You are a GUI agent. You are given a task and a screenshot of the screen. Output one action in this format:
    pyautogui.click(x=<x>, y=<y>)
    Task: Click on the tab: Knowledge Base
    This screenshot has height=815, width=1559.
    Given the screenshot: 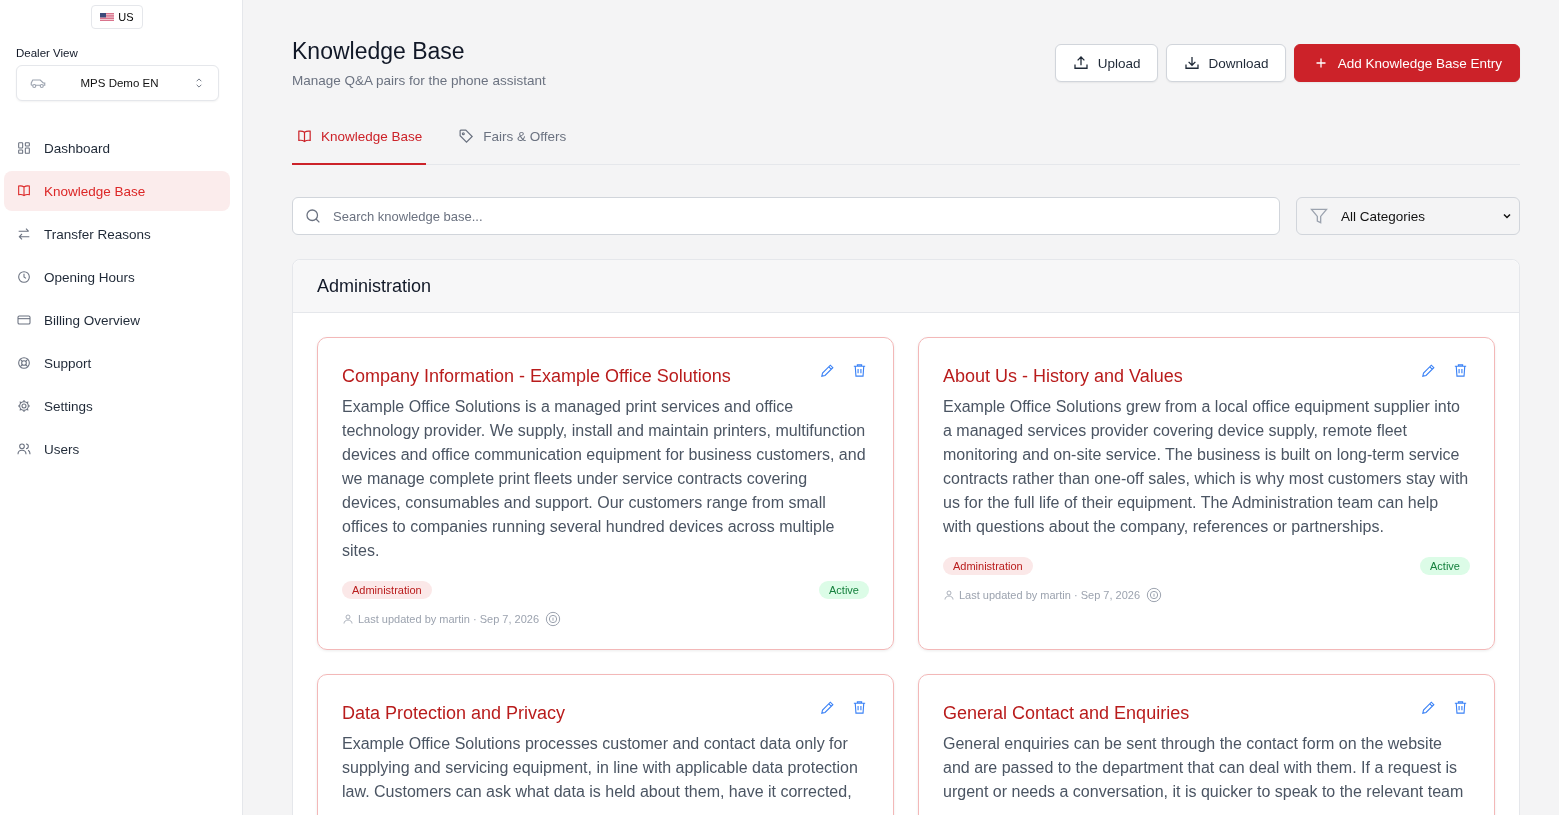 What is the action you would take?
    pyautogui.click(x=359, y=146)
    